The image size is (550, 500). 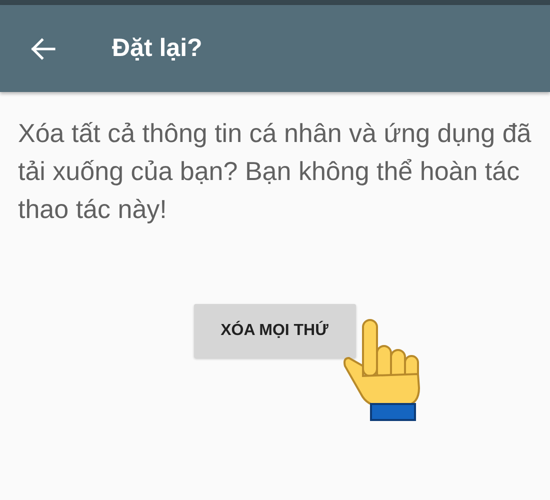 I want to click on erase-everything-button: XÓA MỌI THỨ, so click(x=275, y=331).